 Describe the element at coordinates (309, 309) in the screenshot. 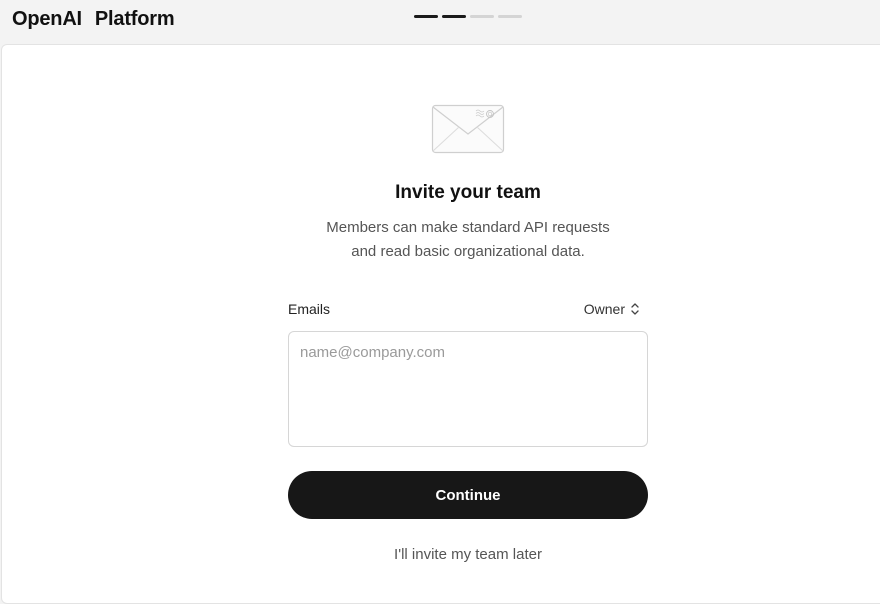

I see `emails-label: Emails` at that location.